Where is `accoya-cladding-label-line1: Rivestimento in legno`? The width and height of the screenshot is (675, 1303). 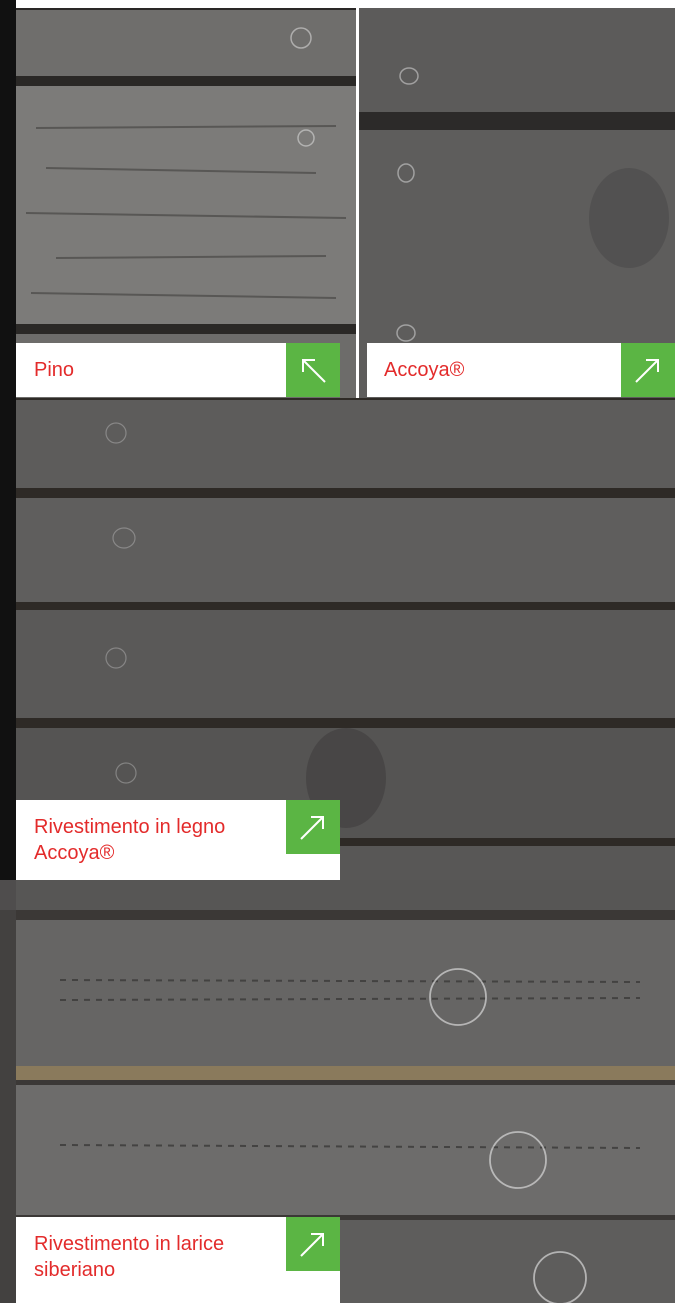 accoya-cladding-label-line1: Rivestimento in legno is located at coordinates (130, 827).